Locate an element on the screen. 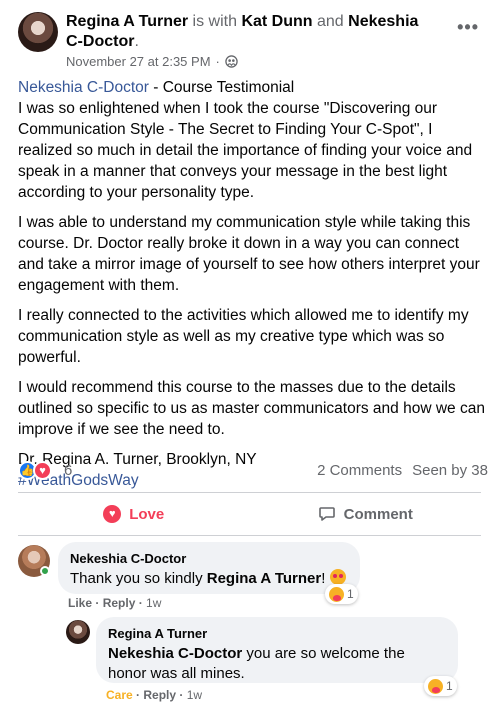 The width and height of the screenshot is (497, 706). comment-text-suffix: ! is located at coordinates (325, 578).